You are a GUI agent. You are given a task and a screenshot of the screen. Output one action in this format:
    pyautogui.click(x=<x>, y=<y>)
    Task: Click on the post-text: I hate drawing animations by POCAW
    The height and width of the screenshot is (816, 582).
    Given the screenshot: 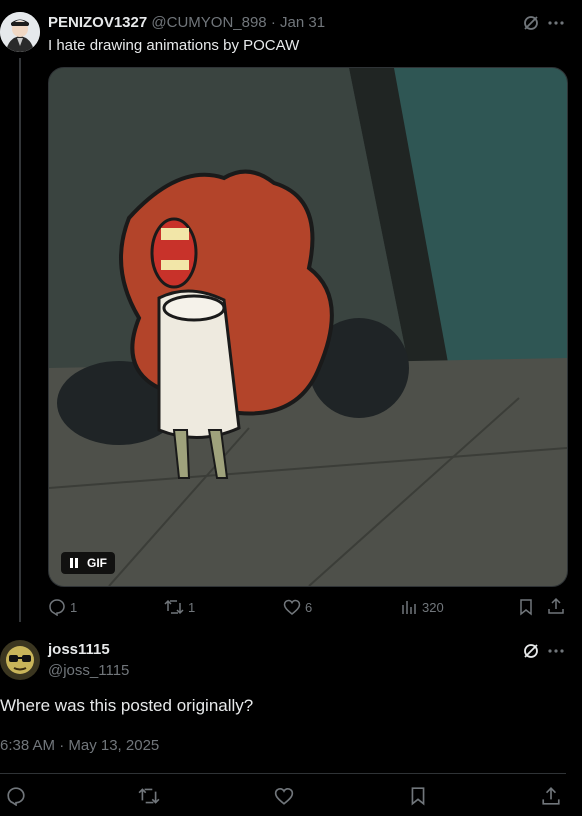 What is the action you would take?
    pyautogui.click(x=174, y=45)
    